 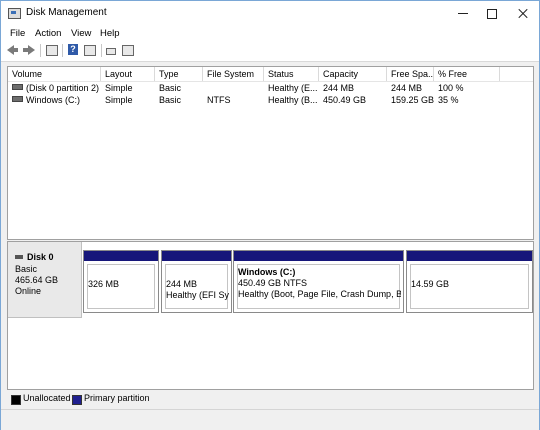 I want to click on title-bar: Disk Management, so click(x=270, y=13).